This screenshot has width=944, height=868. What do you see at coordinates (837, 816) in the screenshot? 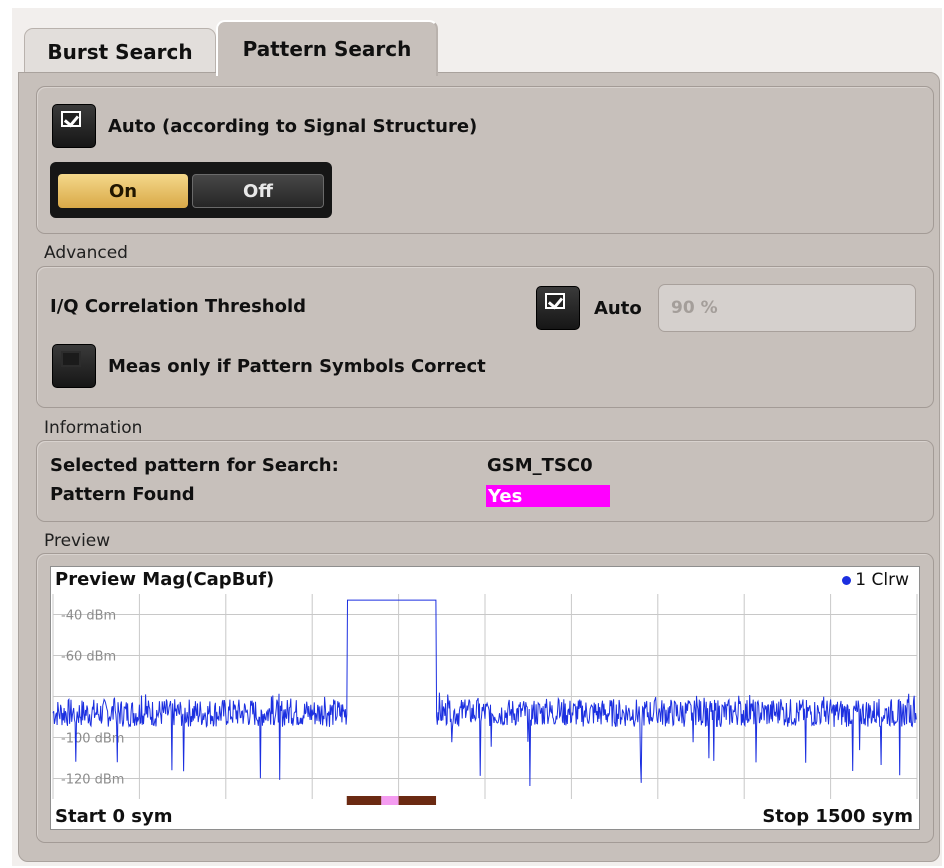
I see `stop-label: Stop 1500 sym` at bounding box center [837, 816].